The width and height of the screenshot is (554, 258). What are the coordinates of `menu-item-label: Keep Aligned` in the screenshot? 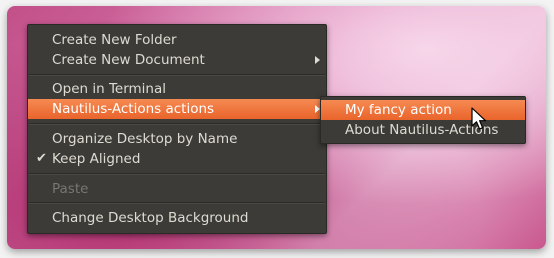 It's located at (96, 159).